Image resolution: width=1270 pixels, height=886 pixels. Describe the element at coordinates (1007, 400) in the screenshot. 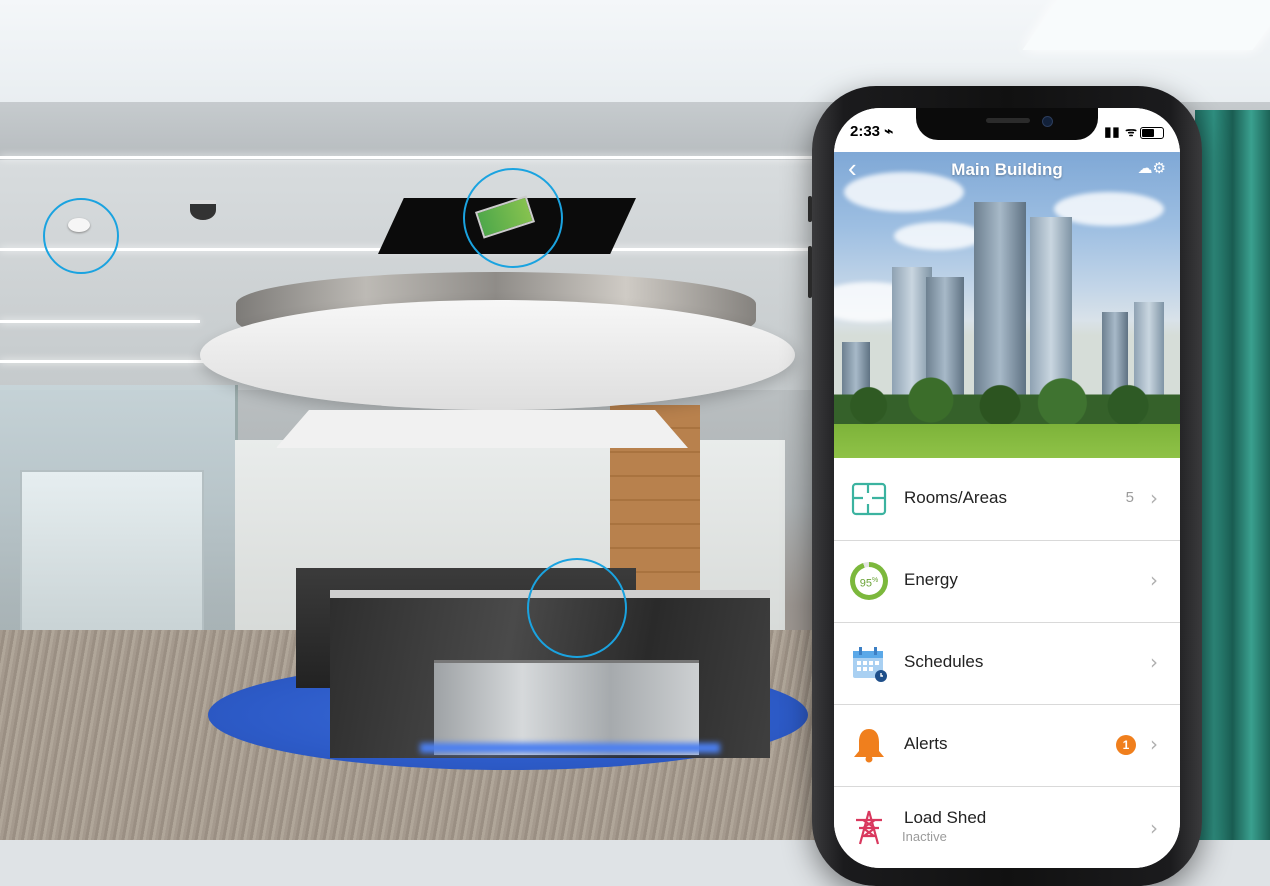

I see `tree-line` at that location.